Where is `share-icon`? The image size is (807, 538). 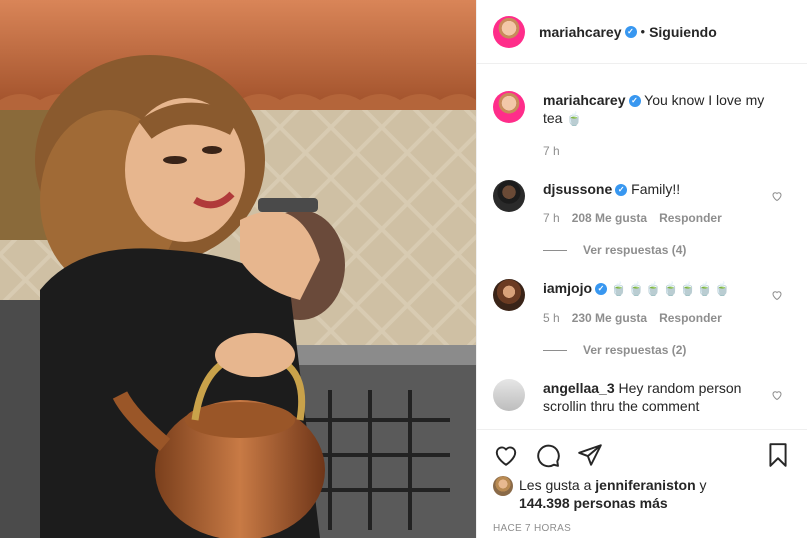
share-icon is located at coordinates (590, 455).